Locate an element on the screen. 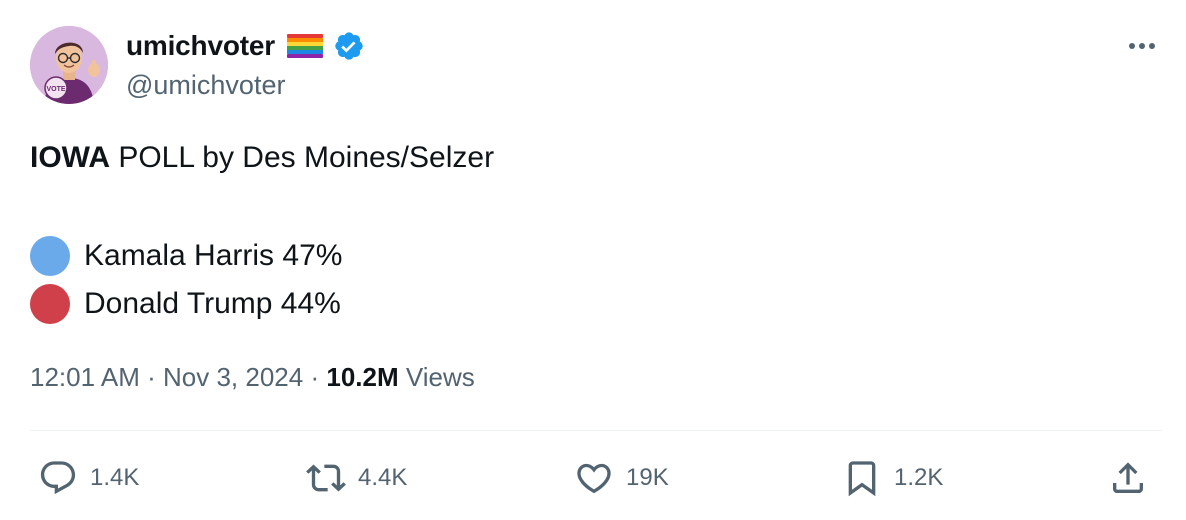 The height and width of the screenshot is (520, 1186). share-icon is located at coordinates (1128, 477).